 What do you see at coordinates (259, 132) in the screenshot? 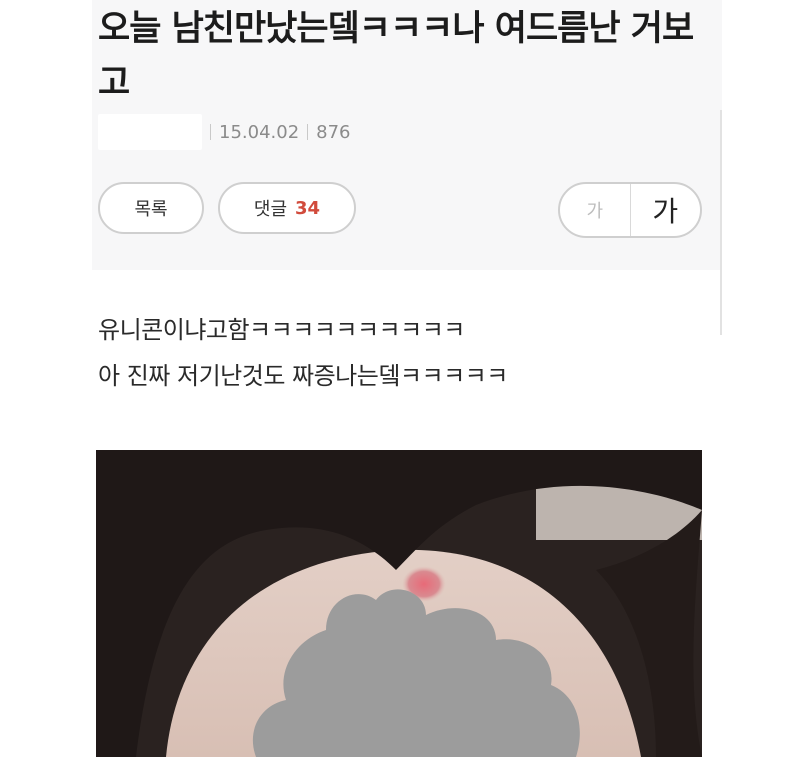
I see `post-date: 15.04.02` at bounding box center [259, 132].